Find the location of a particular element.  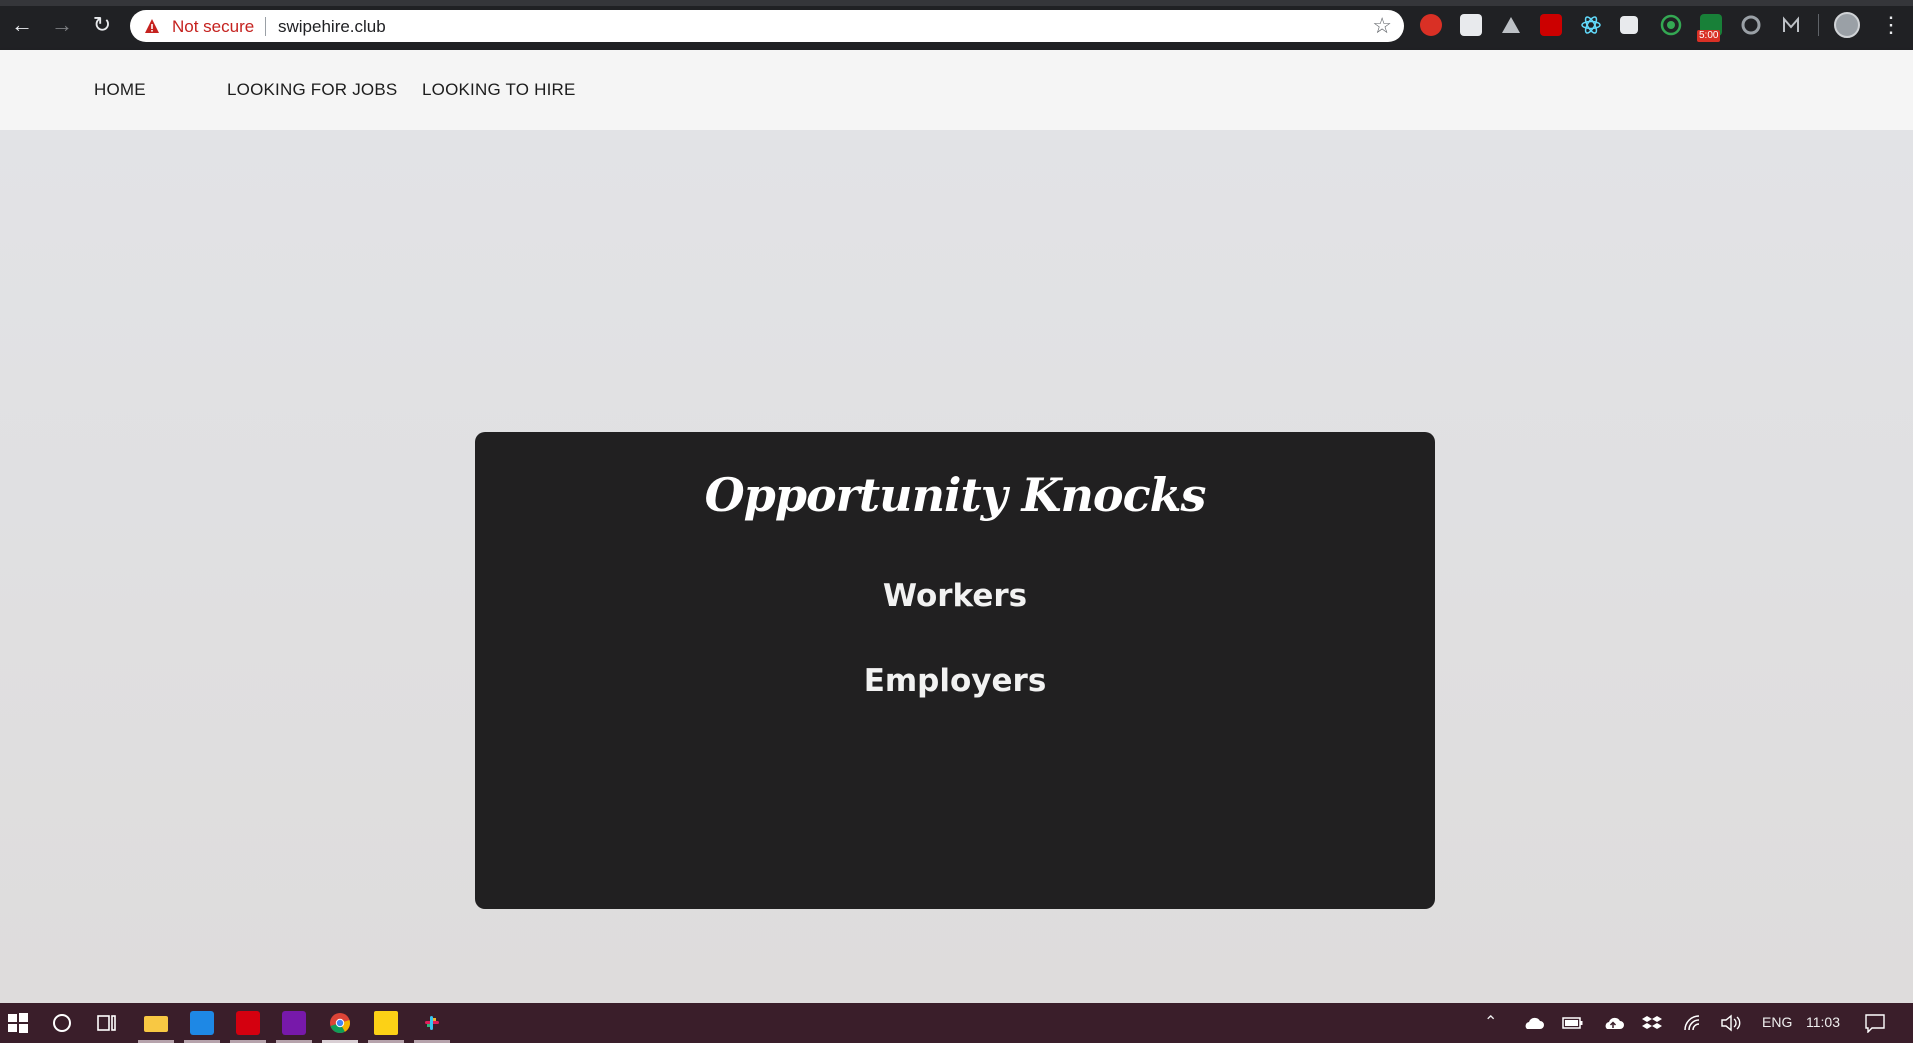

clock: 11:03 is located at coordinates (1823, 1022).